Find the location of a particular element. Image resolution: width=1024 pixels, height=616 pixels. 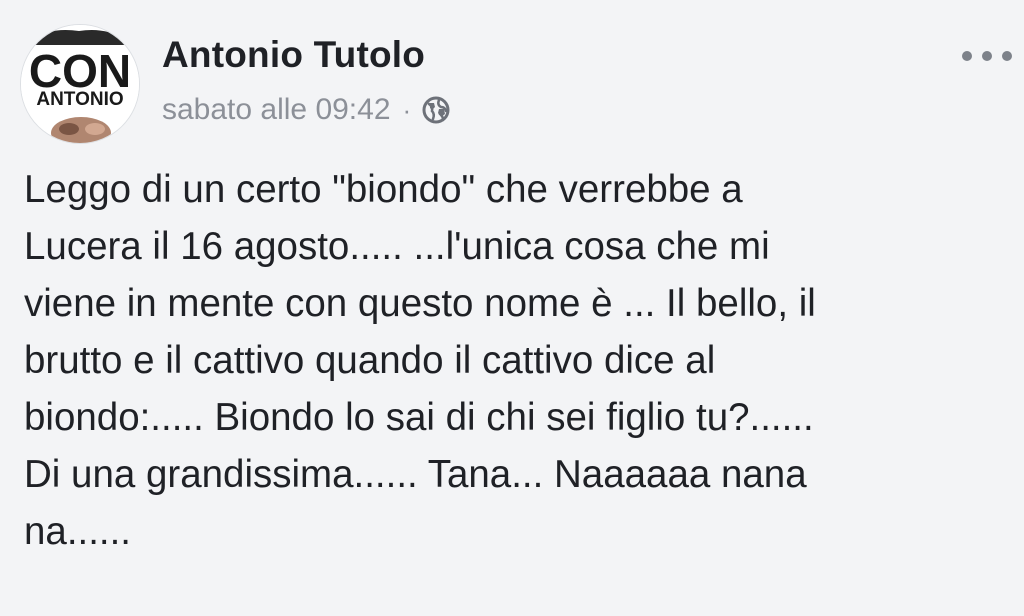

avatar: CON ANTONIO is located at coordinates (80, 84).